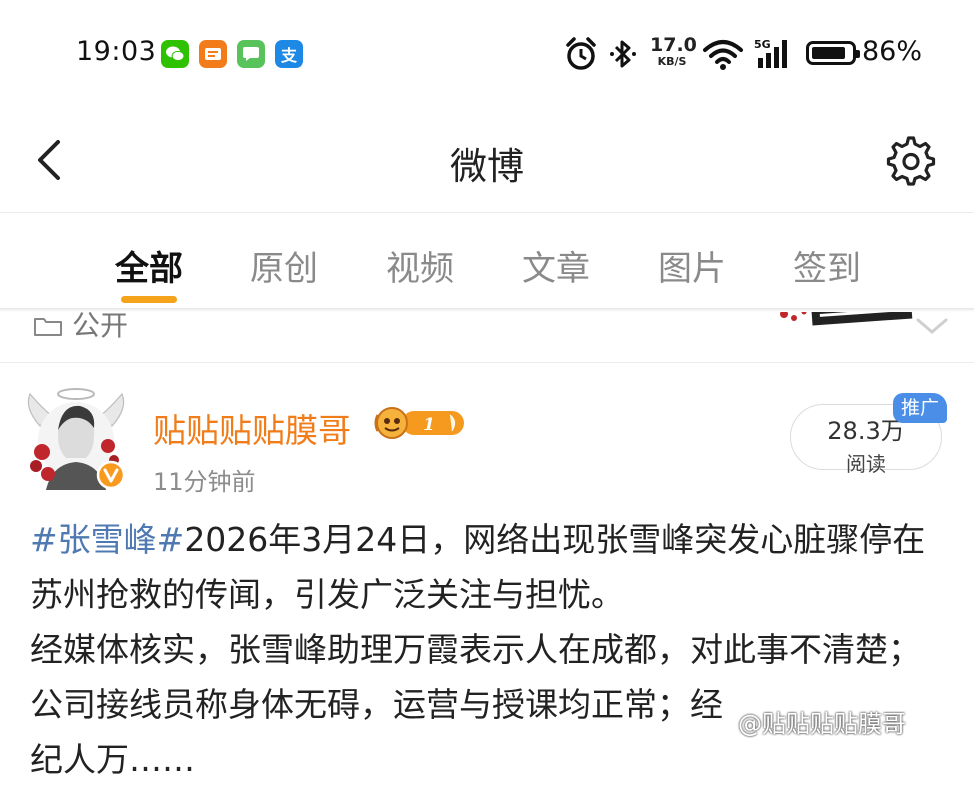  I want to click on visibility-label: 公开, so click(100, 327).